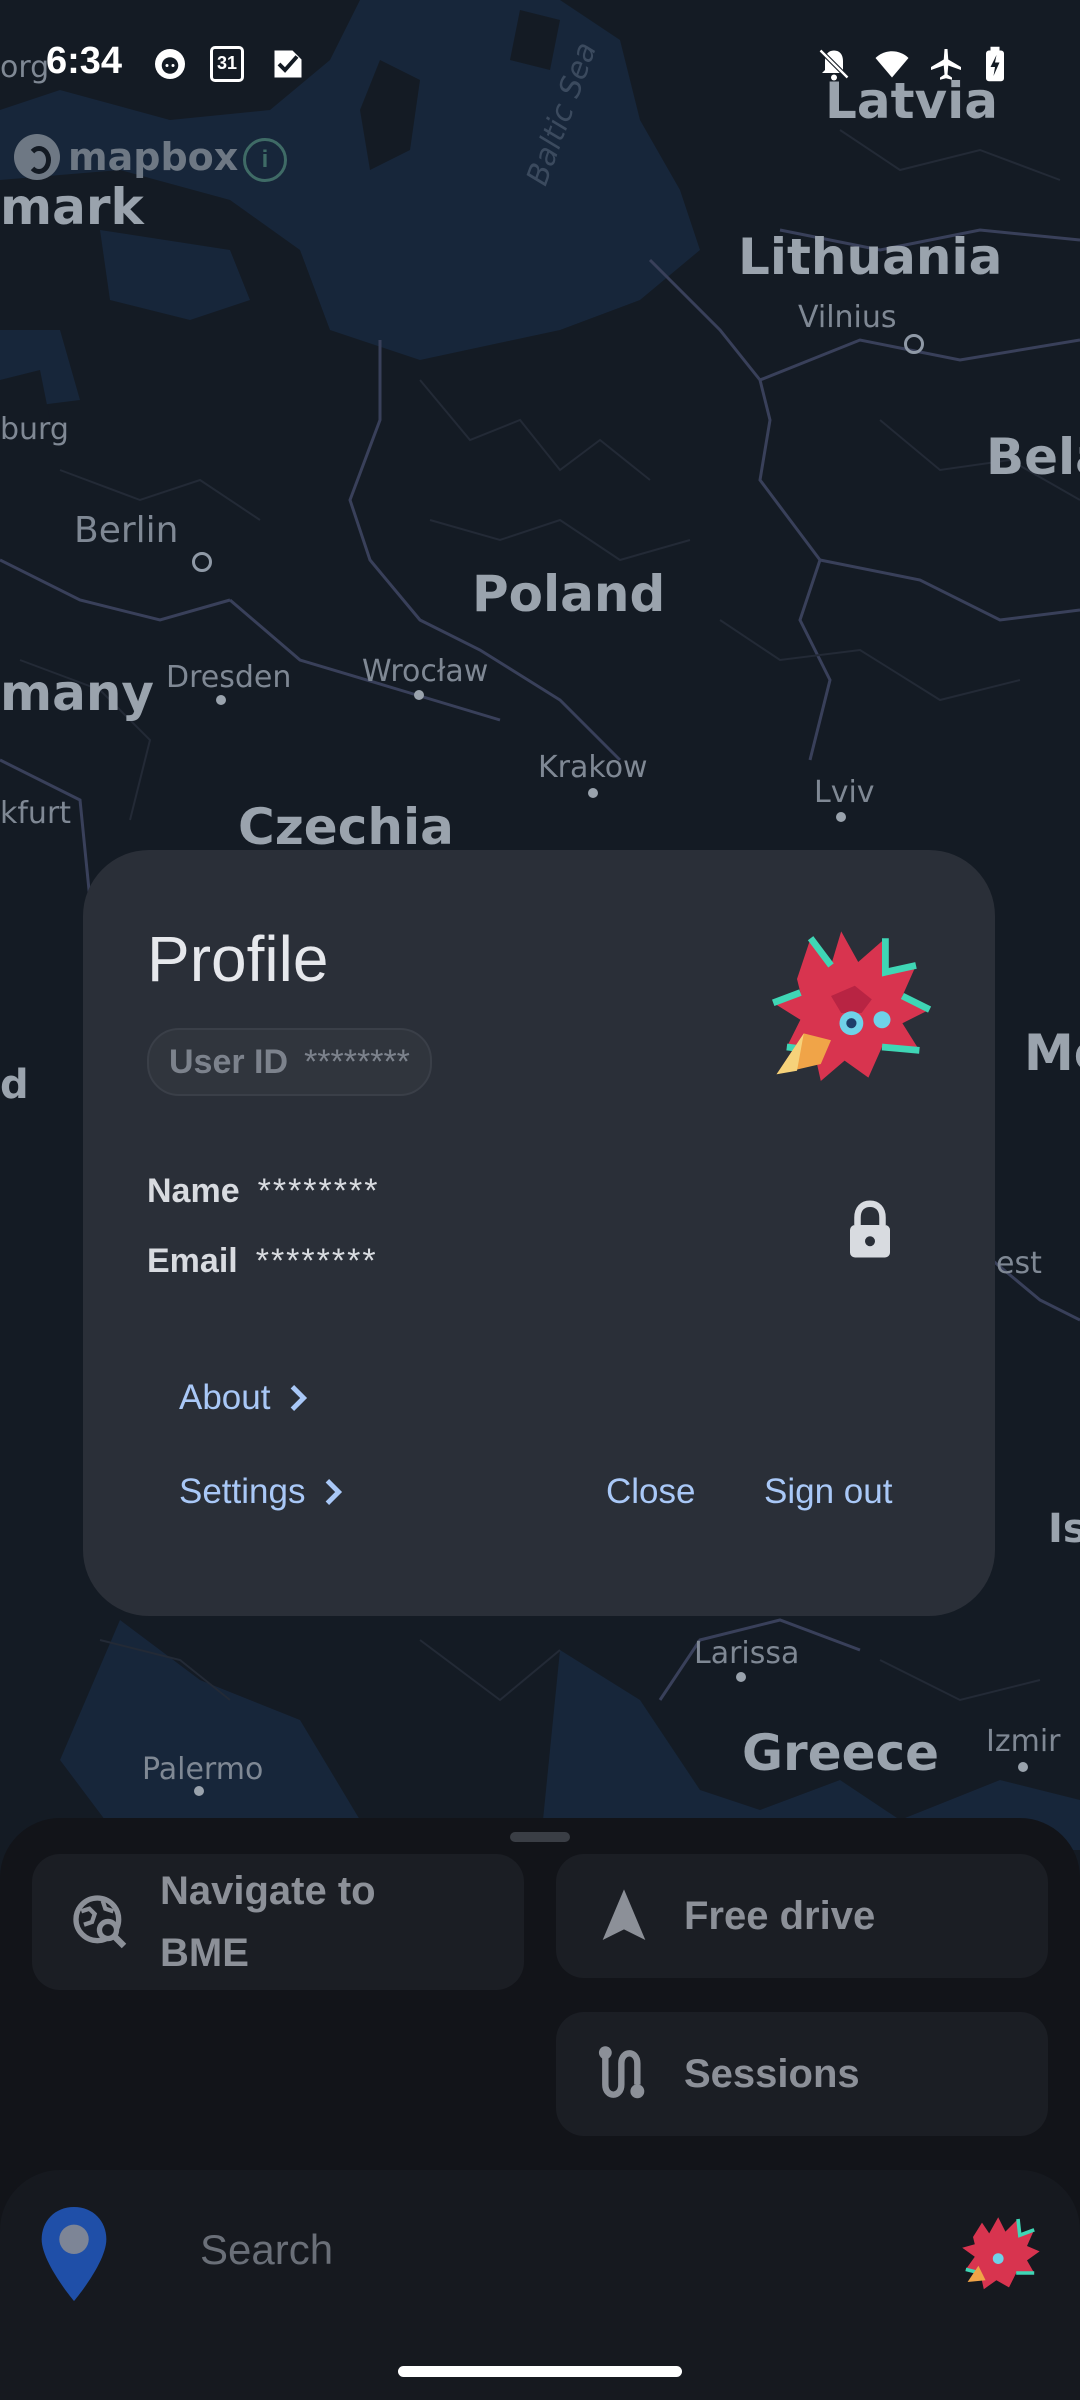  Describe the element at coordinates (346, 827) in the screenshot. I see `map-label-czechia: Czechia` at that location.